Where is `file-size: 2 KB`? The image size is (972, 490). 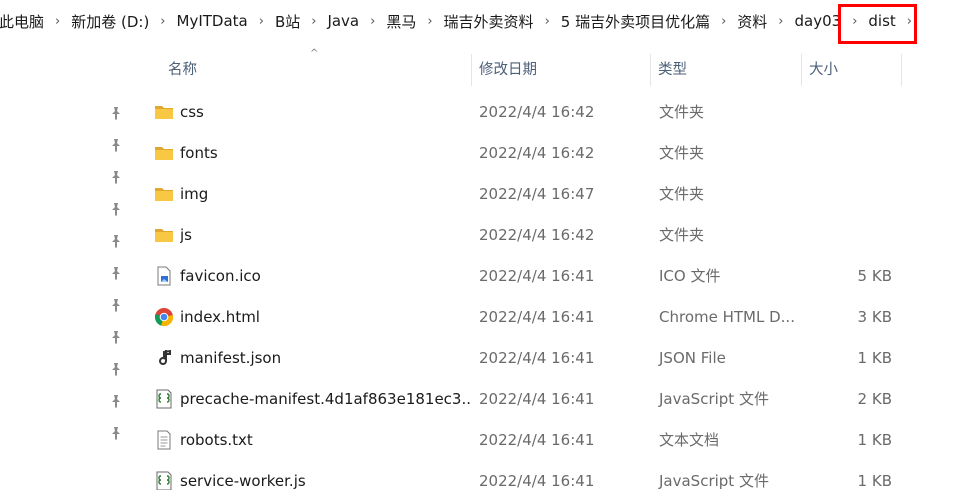
file-size: 2 KB is located at coordinates (874, 399).